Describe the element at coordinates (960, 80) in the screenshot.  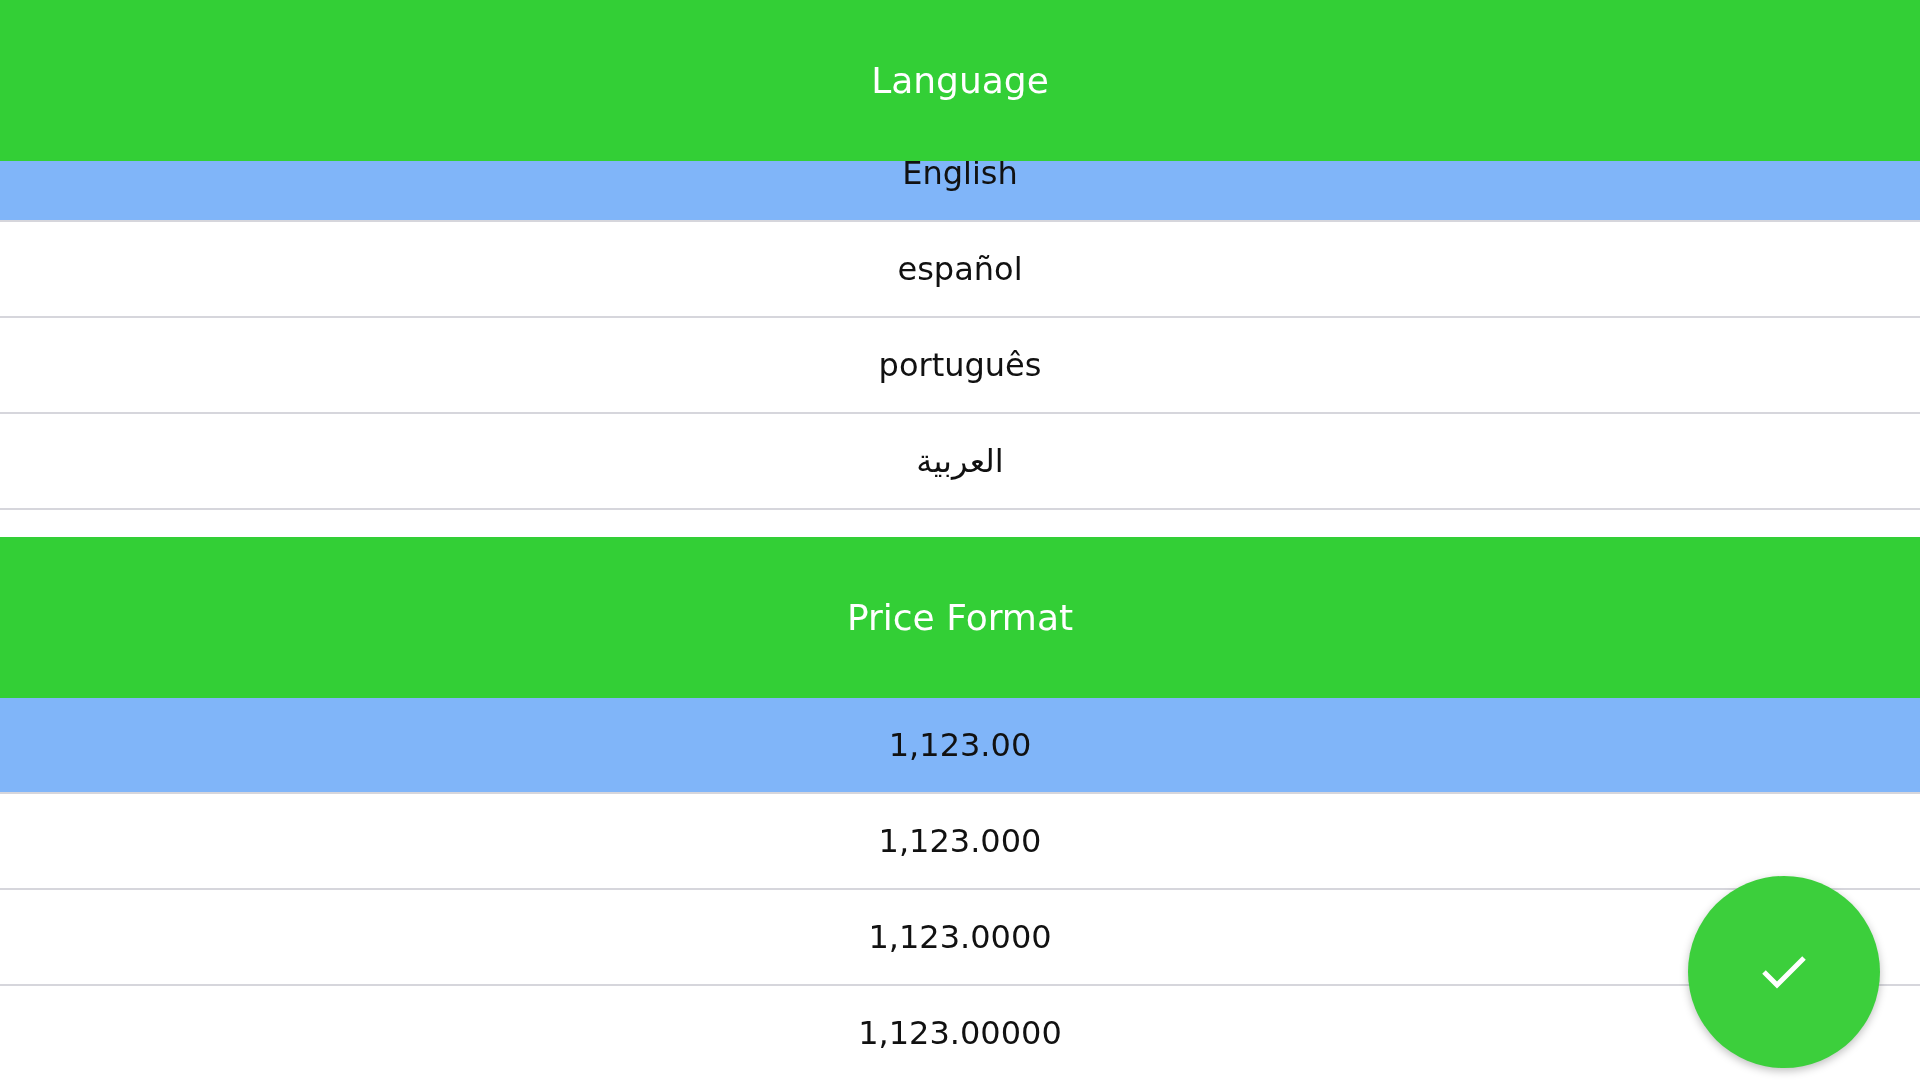
I see `section-header: Language` at that location.